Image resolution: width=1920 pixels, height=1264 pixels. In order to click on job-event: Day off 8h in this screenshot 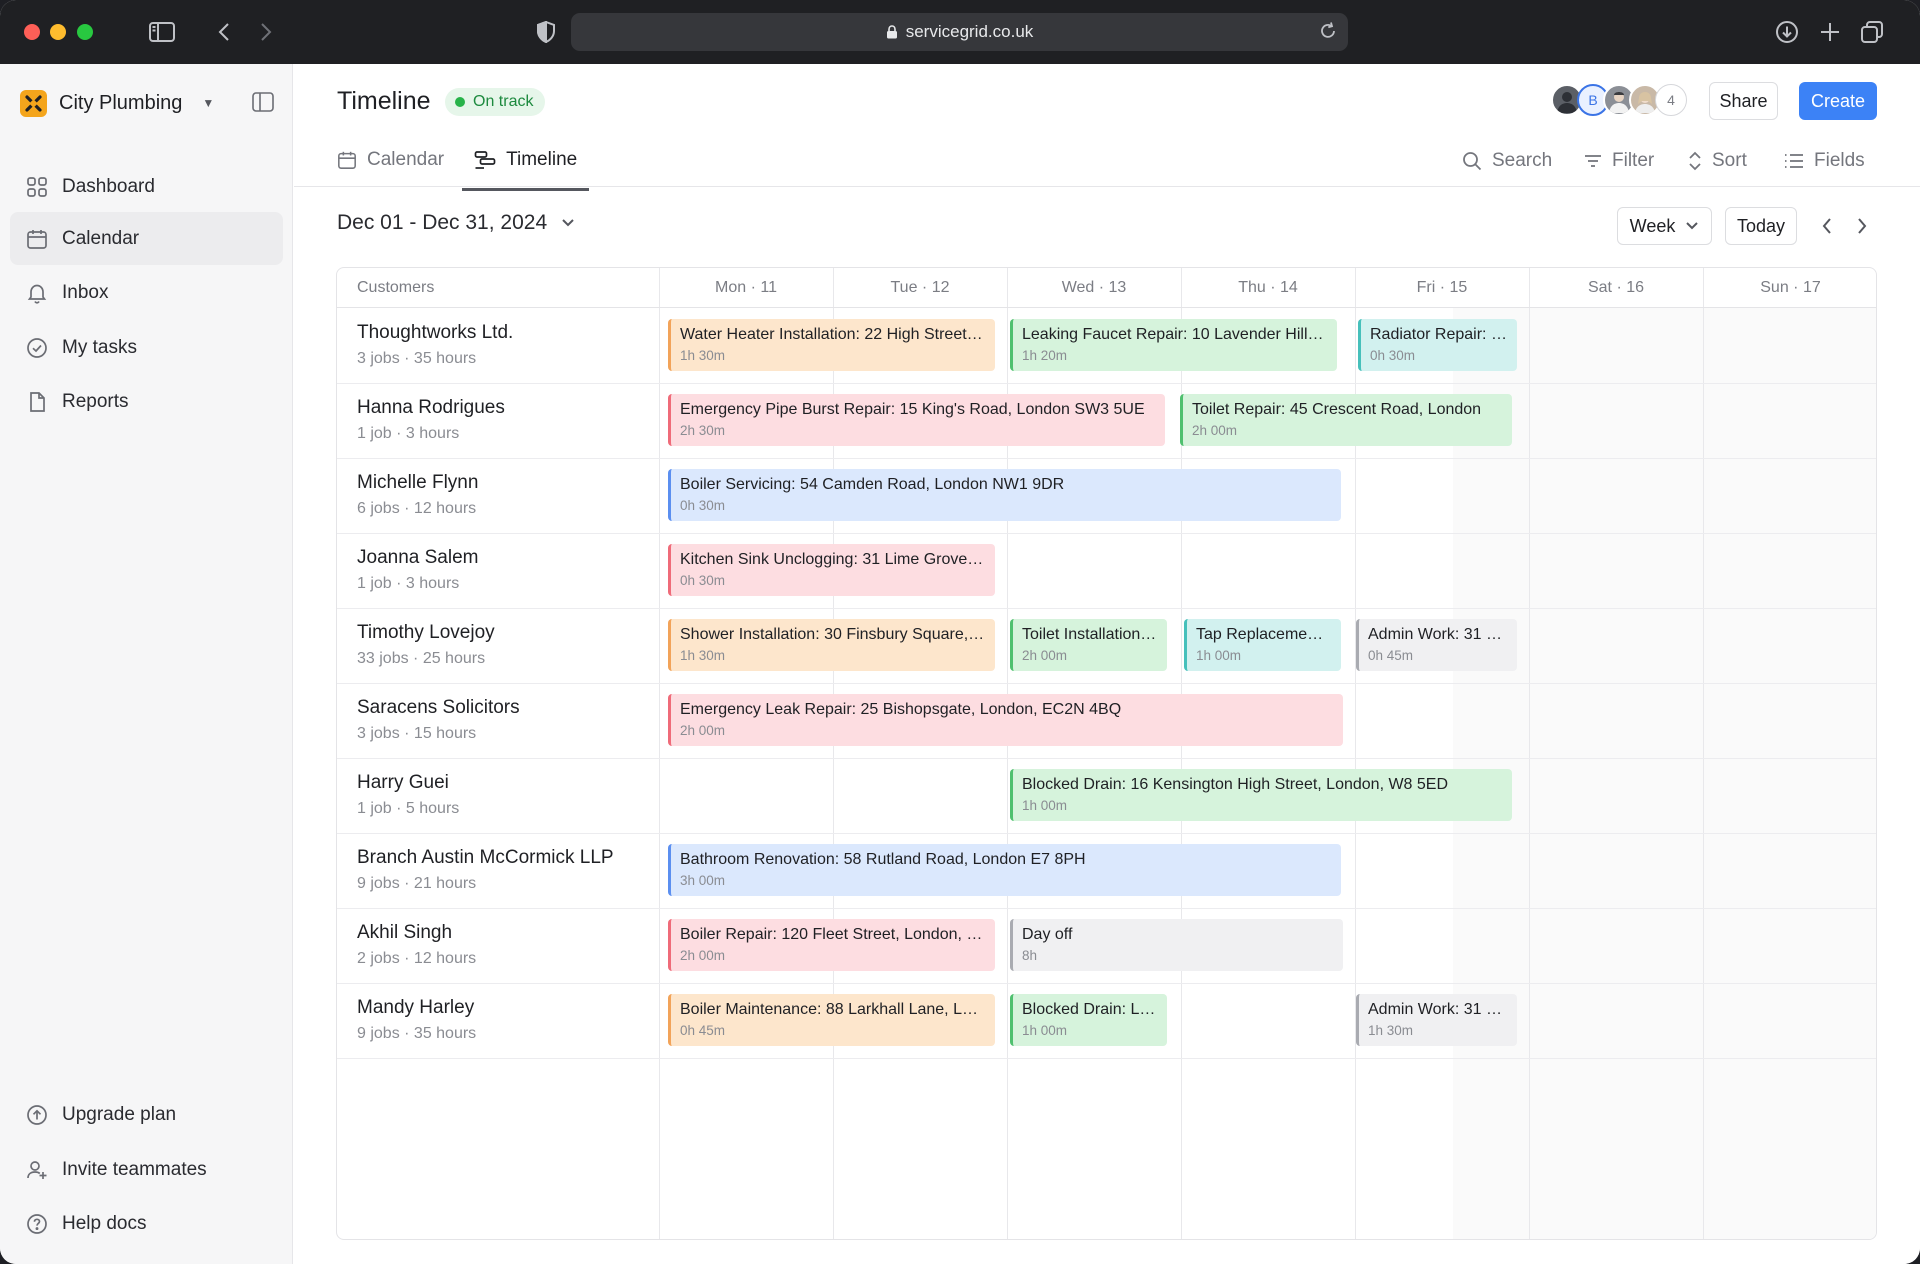, I will do `click(1176, 945)`.